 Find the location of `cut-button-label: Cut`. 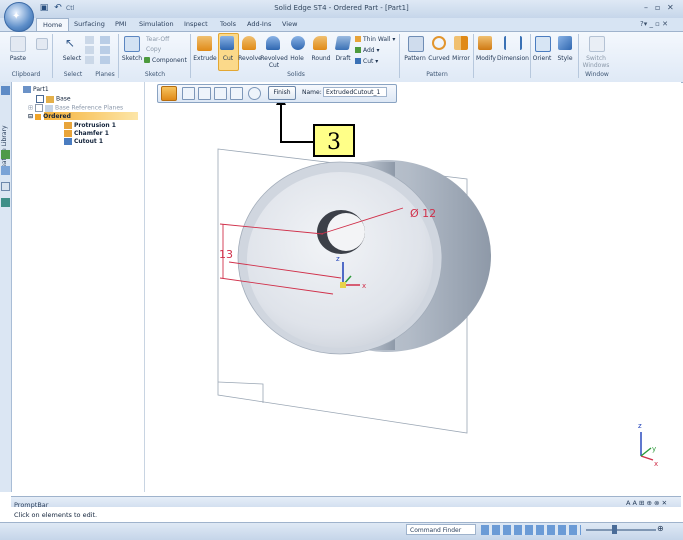

cut-button-label: Cut is located at coordinates (228, 58).